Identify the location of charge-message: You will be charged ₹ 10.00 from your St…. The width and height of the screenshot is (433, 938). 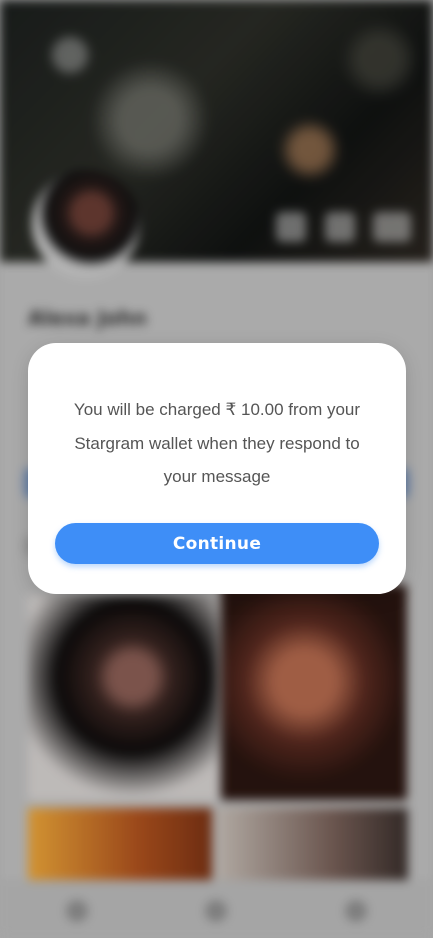
(217, 443).